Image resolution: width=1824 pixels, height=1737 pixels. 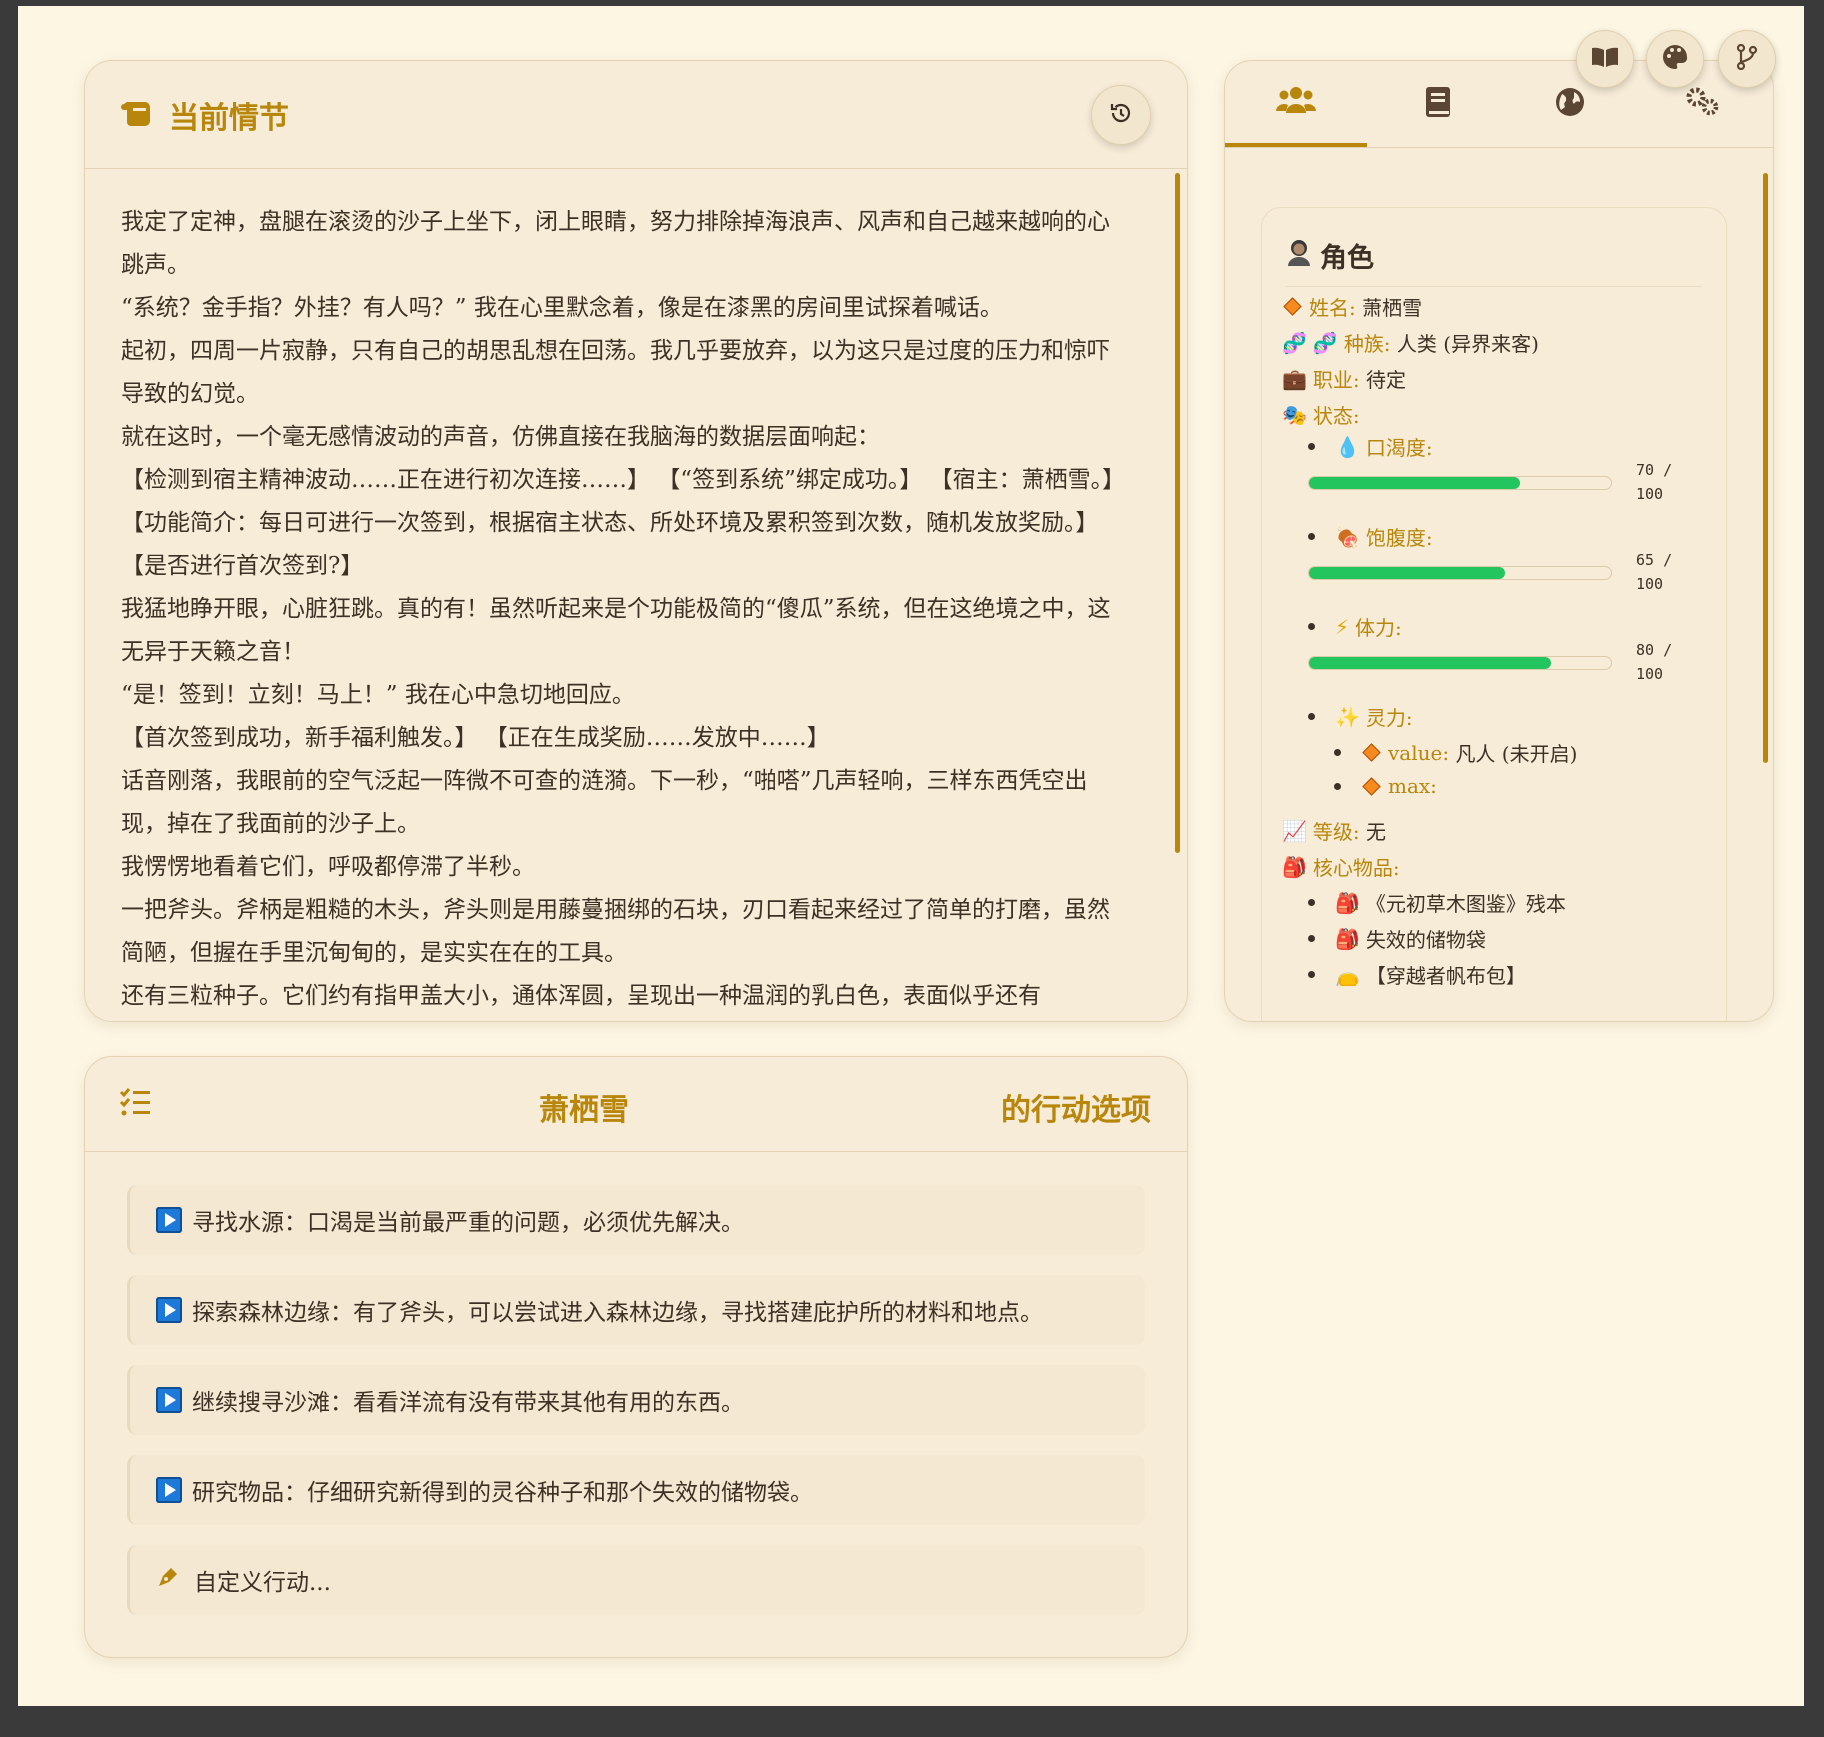 I want to click on git-branch-icon, so click(x=1747, y=58).